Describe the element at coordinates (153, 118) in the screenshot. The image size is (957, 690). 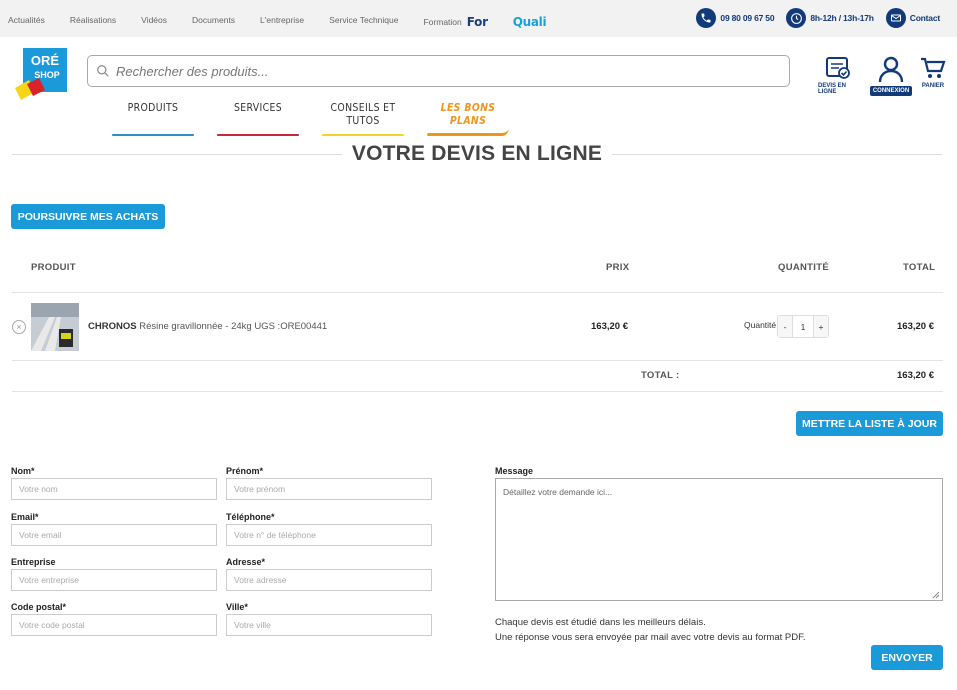
I see `nav-produits: PRODUITS` at that location.